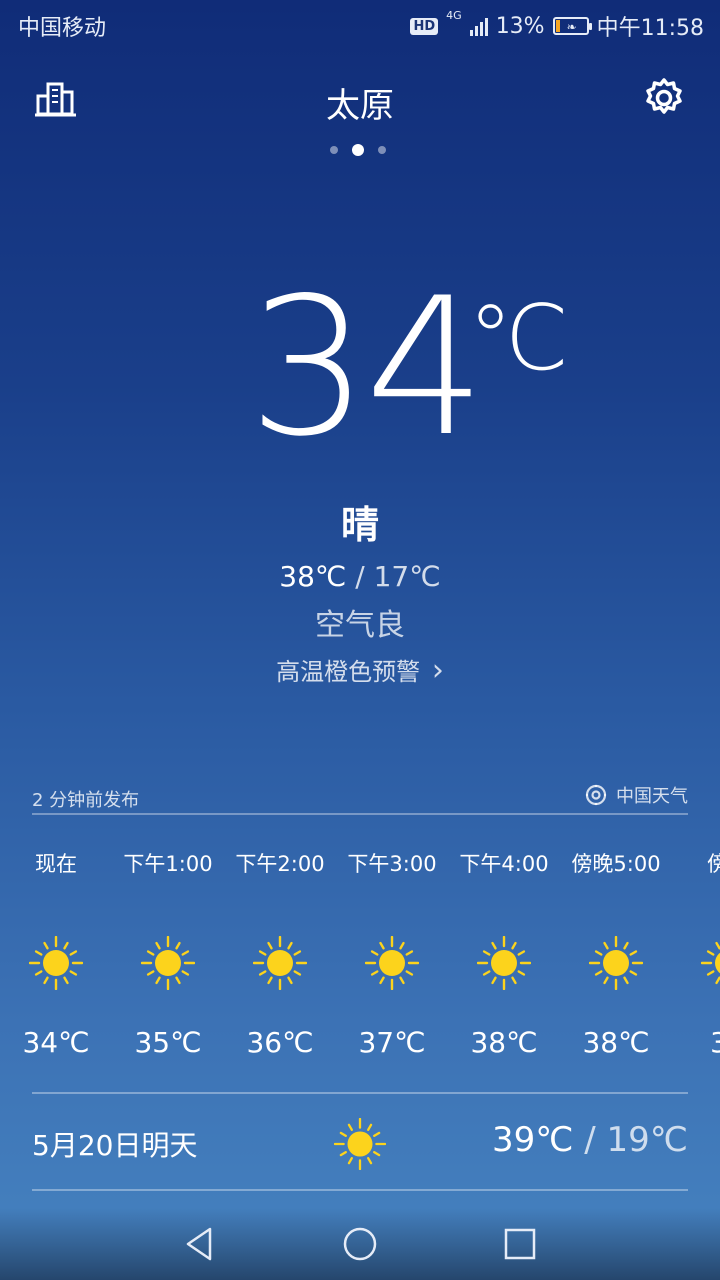 The width and height of the screenshot is (720, 1280). I want to click on network-type: 4G, so click(454, 15).